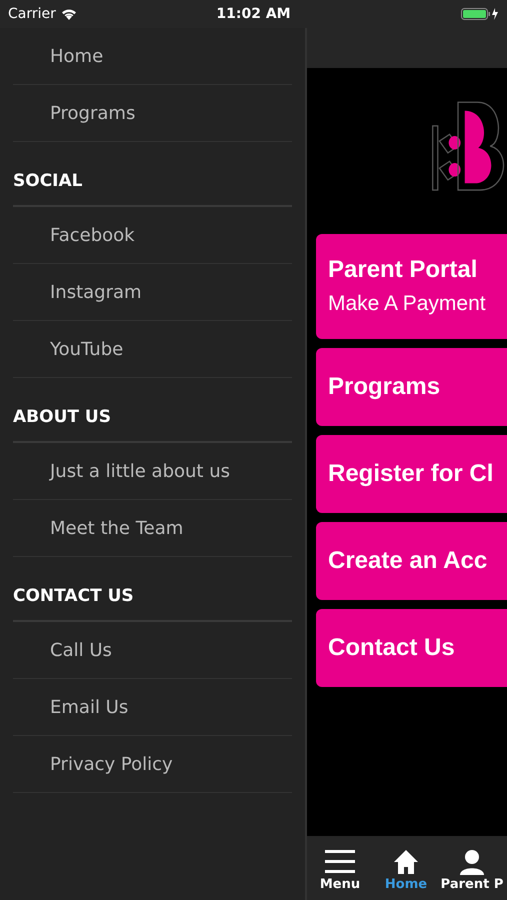 The width and height of the screenshot is (507, 900). I want to click on drawer-item: Programs, so click(152, 113).